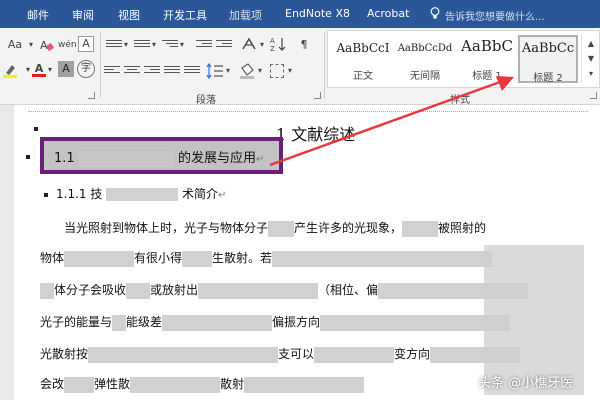 This screenshot has width=600, height=400. Describe the element at coordinates (152, 72) in the screenshot. I see `align-right-icon` at that location.